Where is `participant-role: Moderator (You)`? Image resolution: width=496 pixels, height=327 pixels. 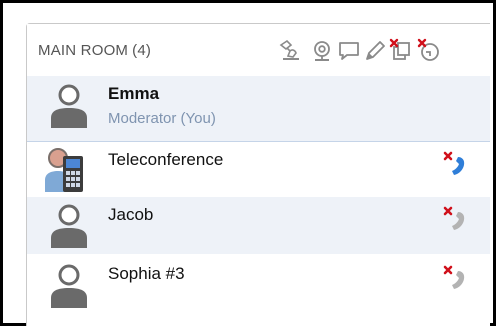
participant-role: Moderator (You) is located at coordinates (162, 118).